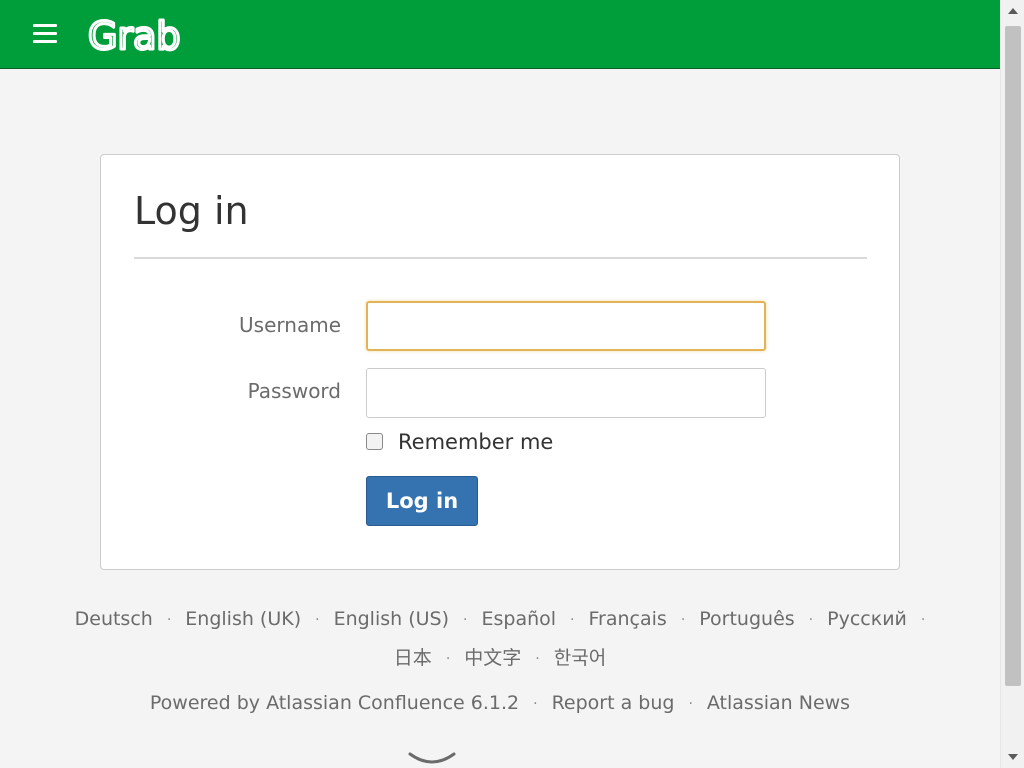 This screenshot has height=768, width=1024. What do you see at coordinates (628, 619) in the screenshot?
I see `language-link-francais: Français` at bounding box center [628, 619].